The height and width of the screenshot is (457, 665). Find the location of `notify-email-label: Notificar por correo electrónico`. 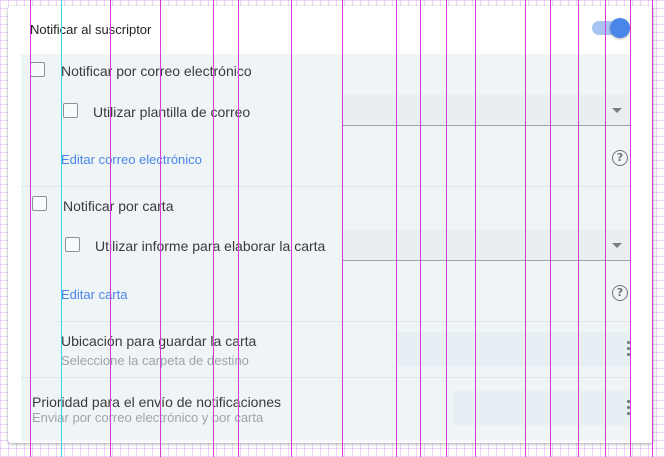

notify-email-label: Notificar por correo electrónico is located at coordinates (156, 71).